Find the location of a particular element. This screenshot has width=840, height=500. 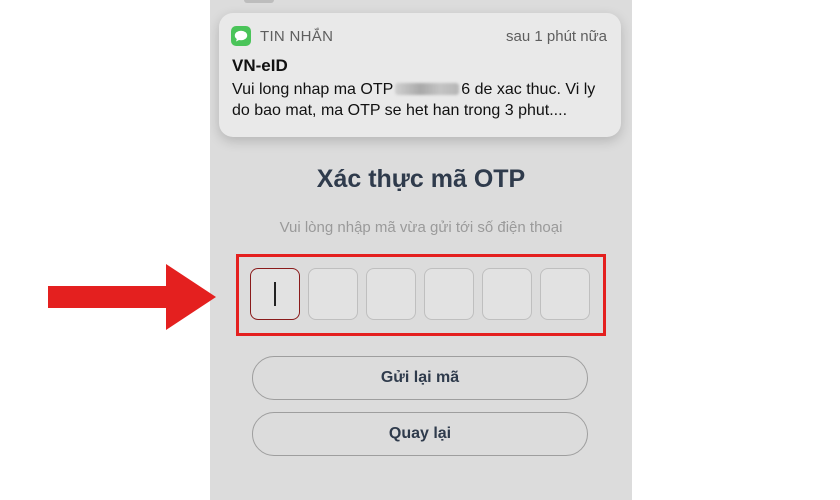

messages-icon is located at coordinates (241, 36).